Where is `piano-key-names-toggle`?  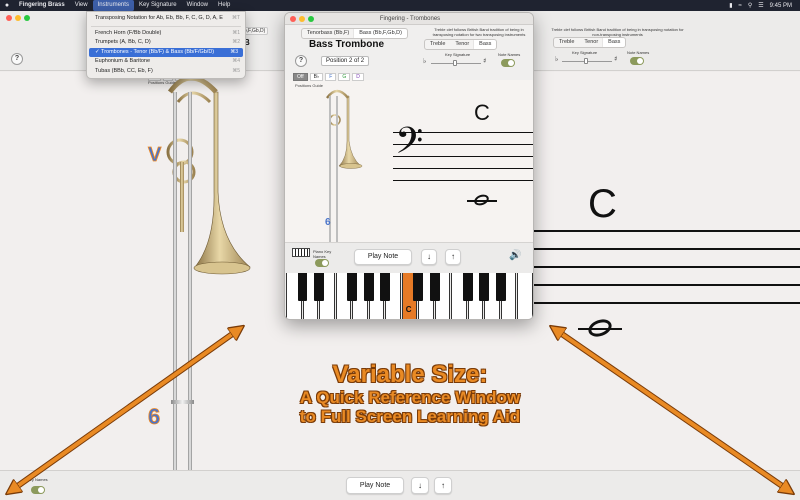 piano-key-names-toggle is located at coordinates (322, 263).